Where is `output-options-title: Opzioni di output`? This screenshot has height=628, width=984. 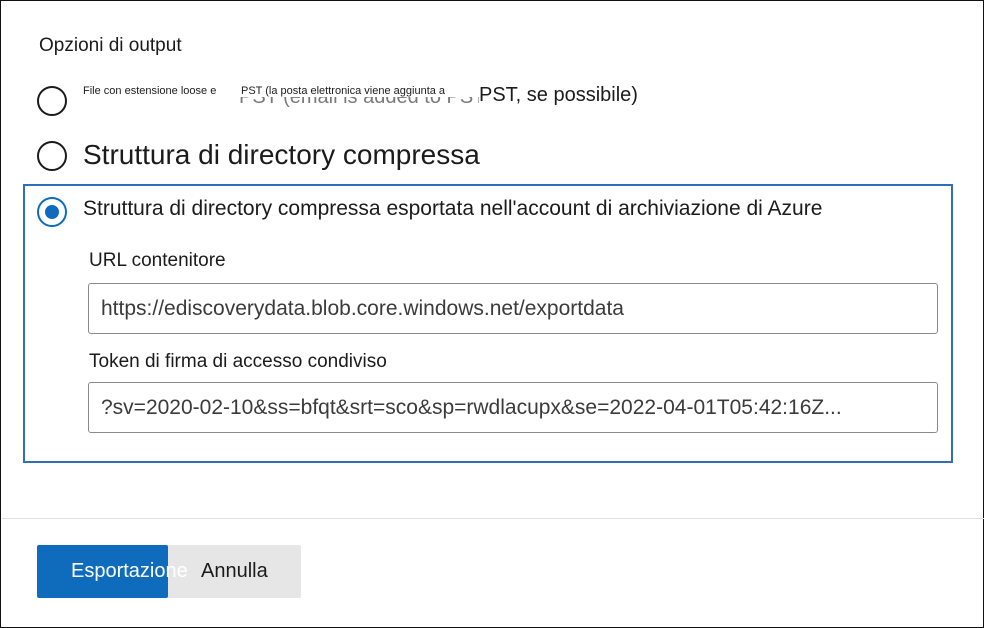
output-options-title: Opzioni di output is located at coordinates (110, 45).